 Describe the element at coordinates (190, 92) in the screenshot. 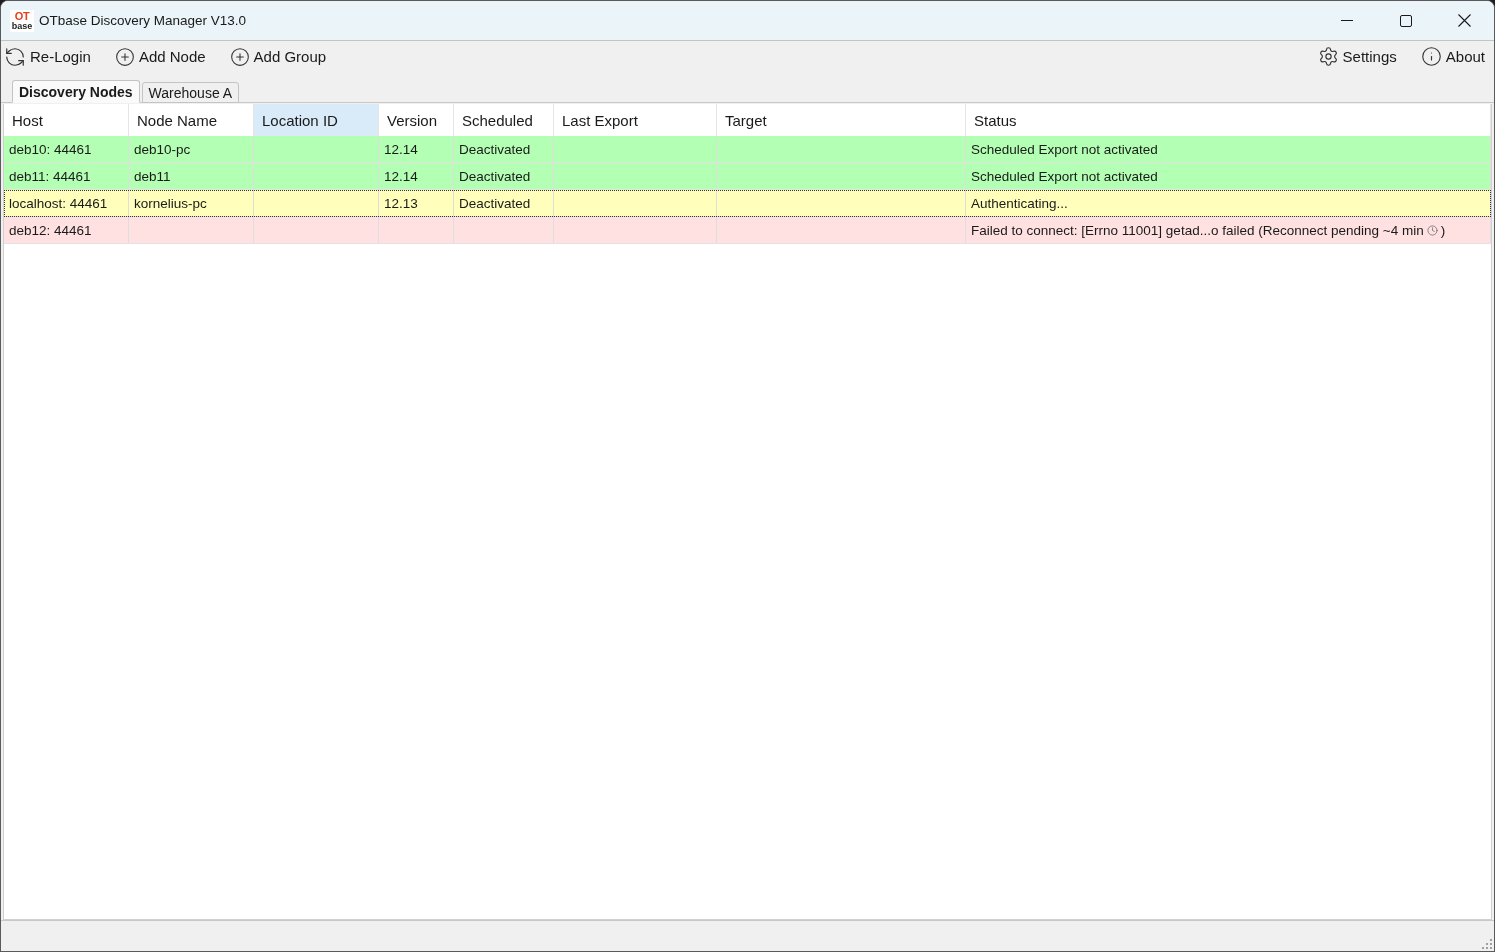

I see `tab: Warehouse A` at that location.